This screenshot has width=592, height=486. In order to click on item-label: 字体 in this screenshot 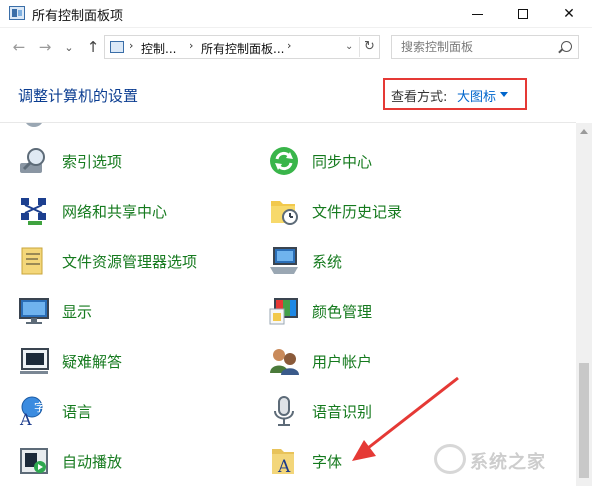, I will do `click(327, 461)`.